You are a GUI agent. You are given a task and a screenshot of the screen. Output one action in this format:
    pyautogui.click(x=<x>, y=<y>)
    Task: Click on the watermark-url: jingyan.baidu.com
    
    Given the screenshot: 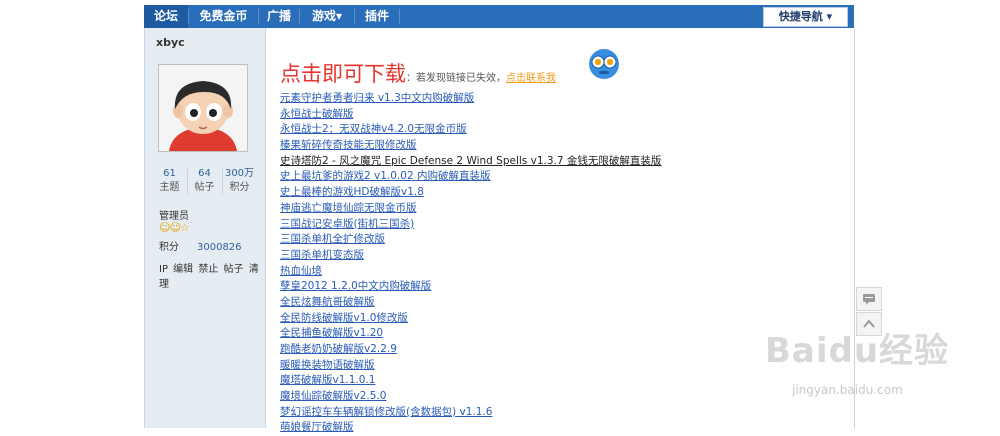 What is the action you would take?
    pyautogui.click(x=847, y=390)
    